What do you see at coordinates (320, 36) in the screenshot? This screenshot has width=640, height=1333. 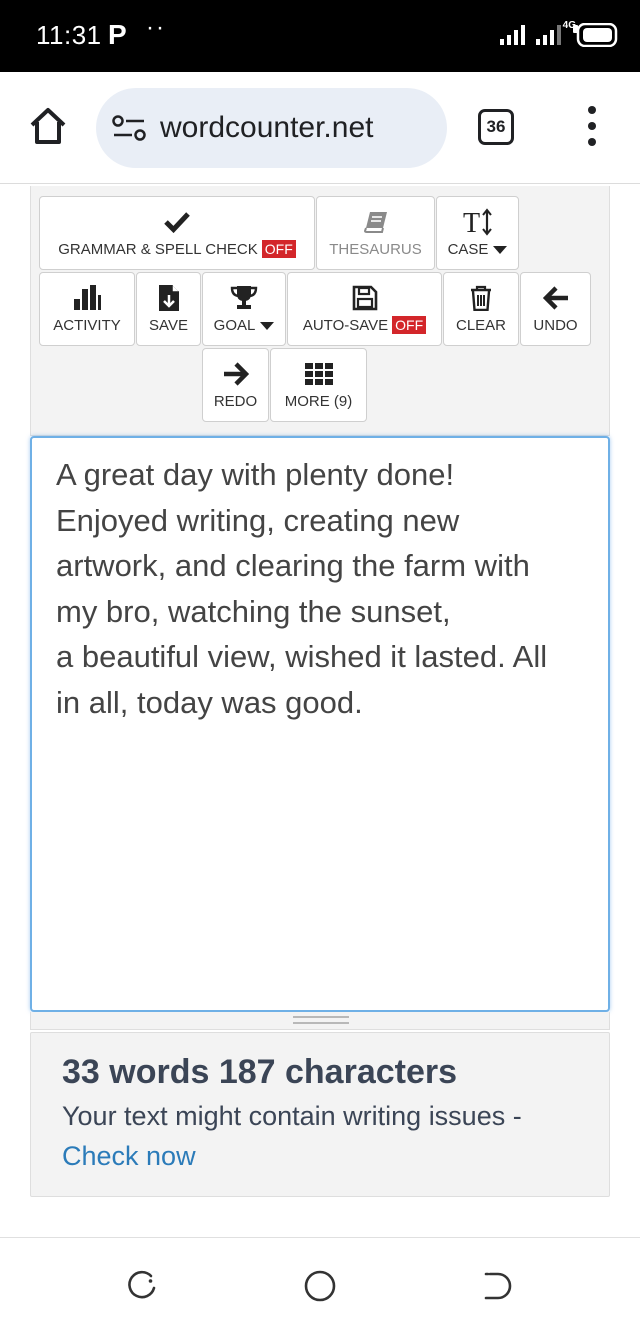 I see `status-bar: 11:31 P ·· 4G` at bounding box center [320, 36].